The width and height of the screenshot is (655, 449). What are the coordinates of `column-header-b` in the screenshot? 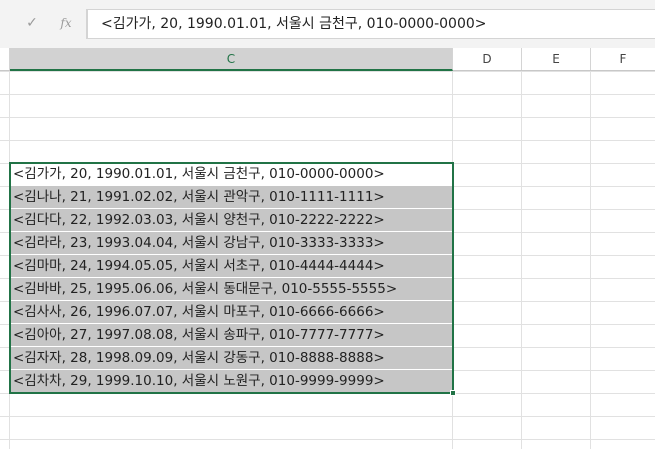 It's located at (5, 59).